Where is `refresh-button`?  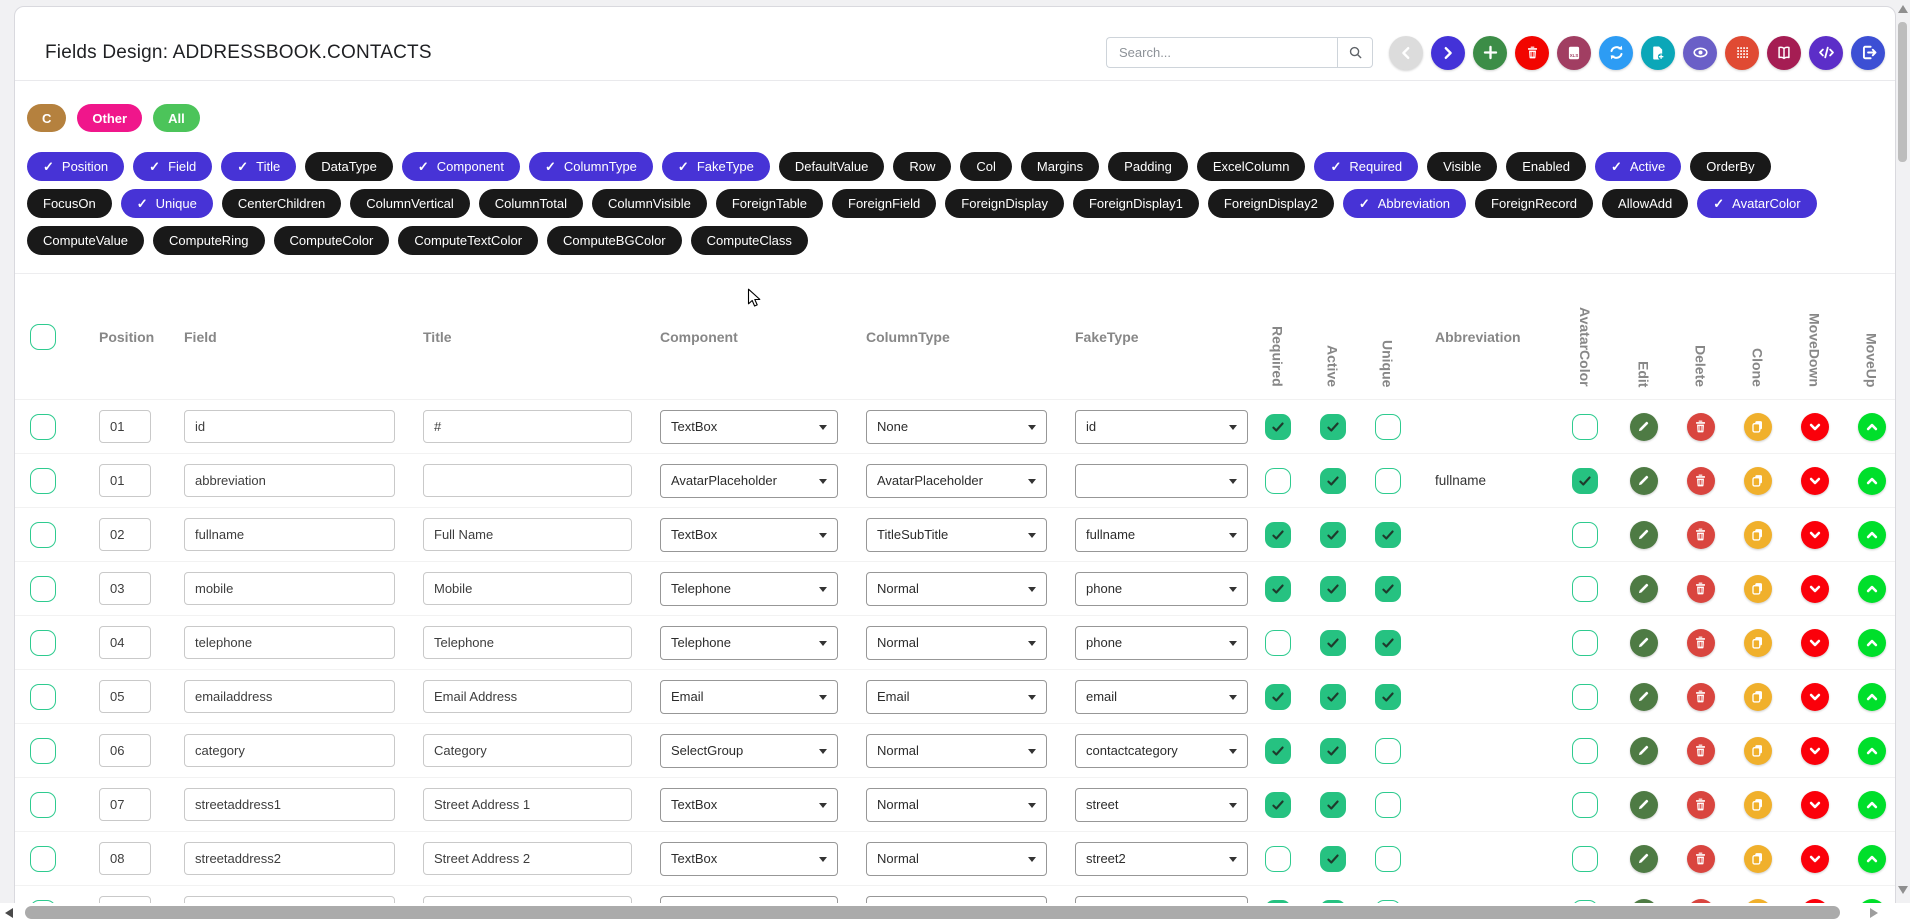
refresh-button is located at coordinates (1616, 52).